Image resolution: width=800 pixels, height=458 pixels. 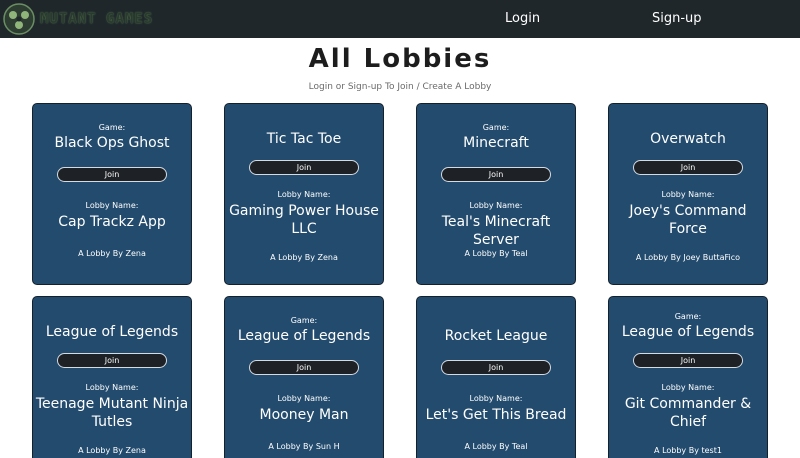 What do you see at coordinates (112, 413) in the screenshot?
I see `lobby-name: Teenage Mutant Ninja Tutles` at bounding box center [112, 413].